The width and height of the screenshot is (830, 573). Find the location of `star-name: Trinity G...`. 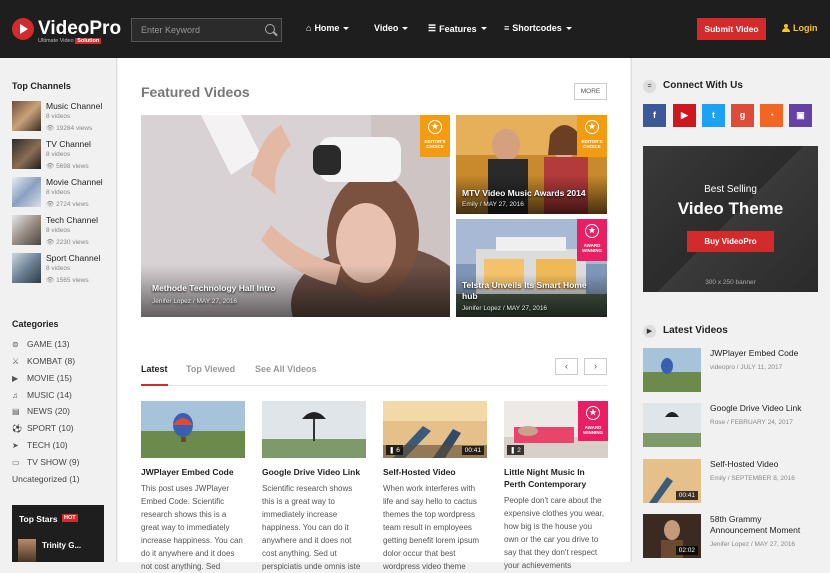

star-name: Trinity G... is located at coordinates (61, 545).